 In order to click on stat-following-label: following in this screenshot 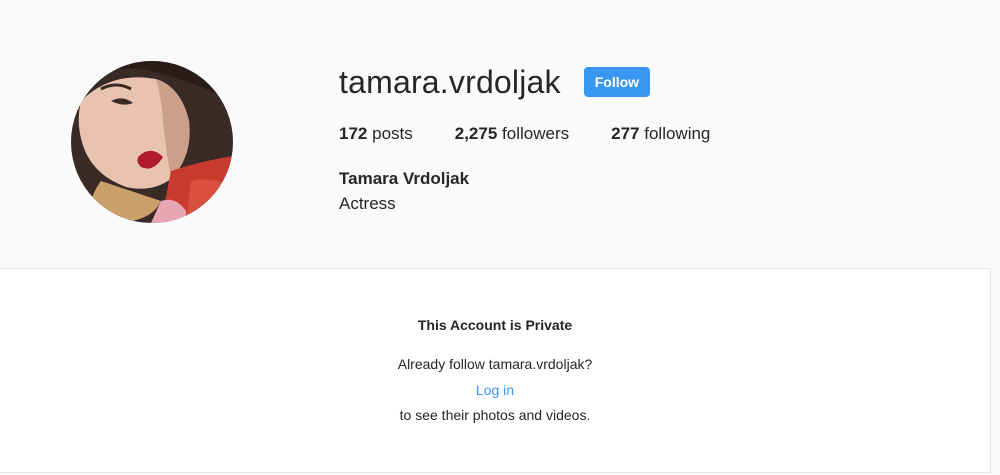, I will do `click(677, 133)`.